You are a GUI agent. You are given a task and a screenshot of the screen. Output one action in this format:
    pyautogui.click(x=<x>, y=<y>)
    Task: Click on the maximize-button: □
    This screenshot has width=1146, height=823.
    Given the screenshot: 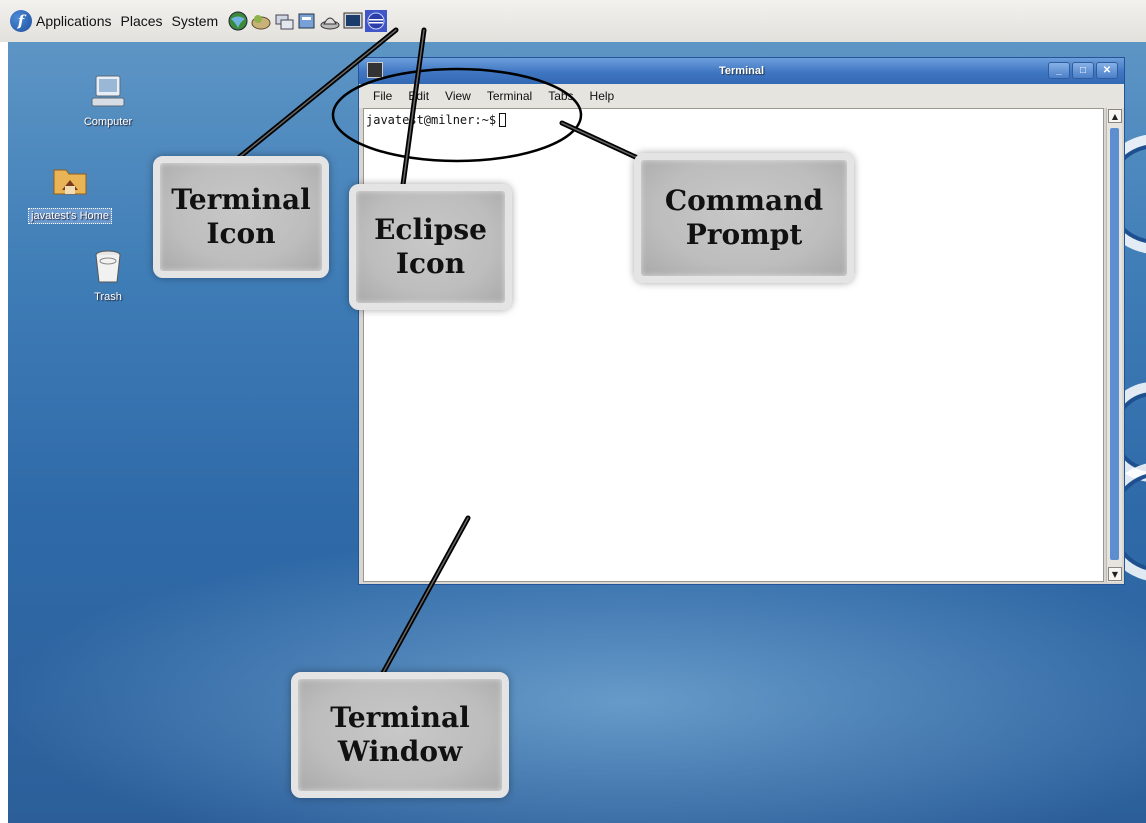 What is the action you would take?
    pyautogui.click(x=1083, y=70)
    